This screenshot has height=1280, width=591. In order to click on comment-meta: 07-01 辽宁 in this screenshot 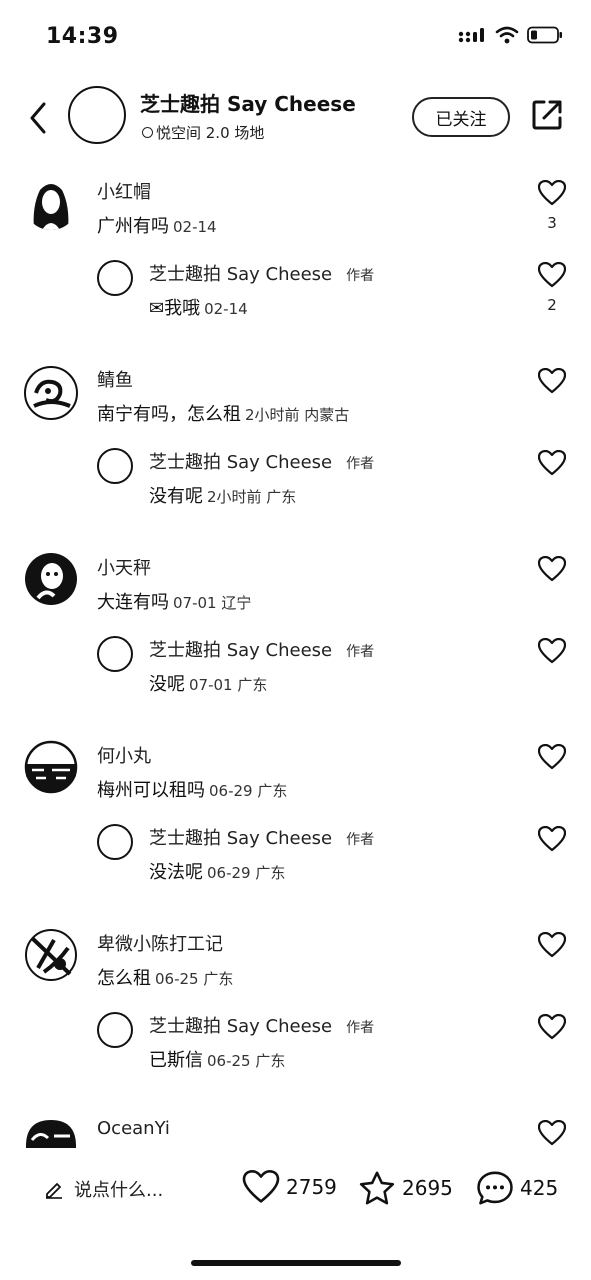, I will do `click(212, 603)`.